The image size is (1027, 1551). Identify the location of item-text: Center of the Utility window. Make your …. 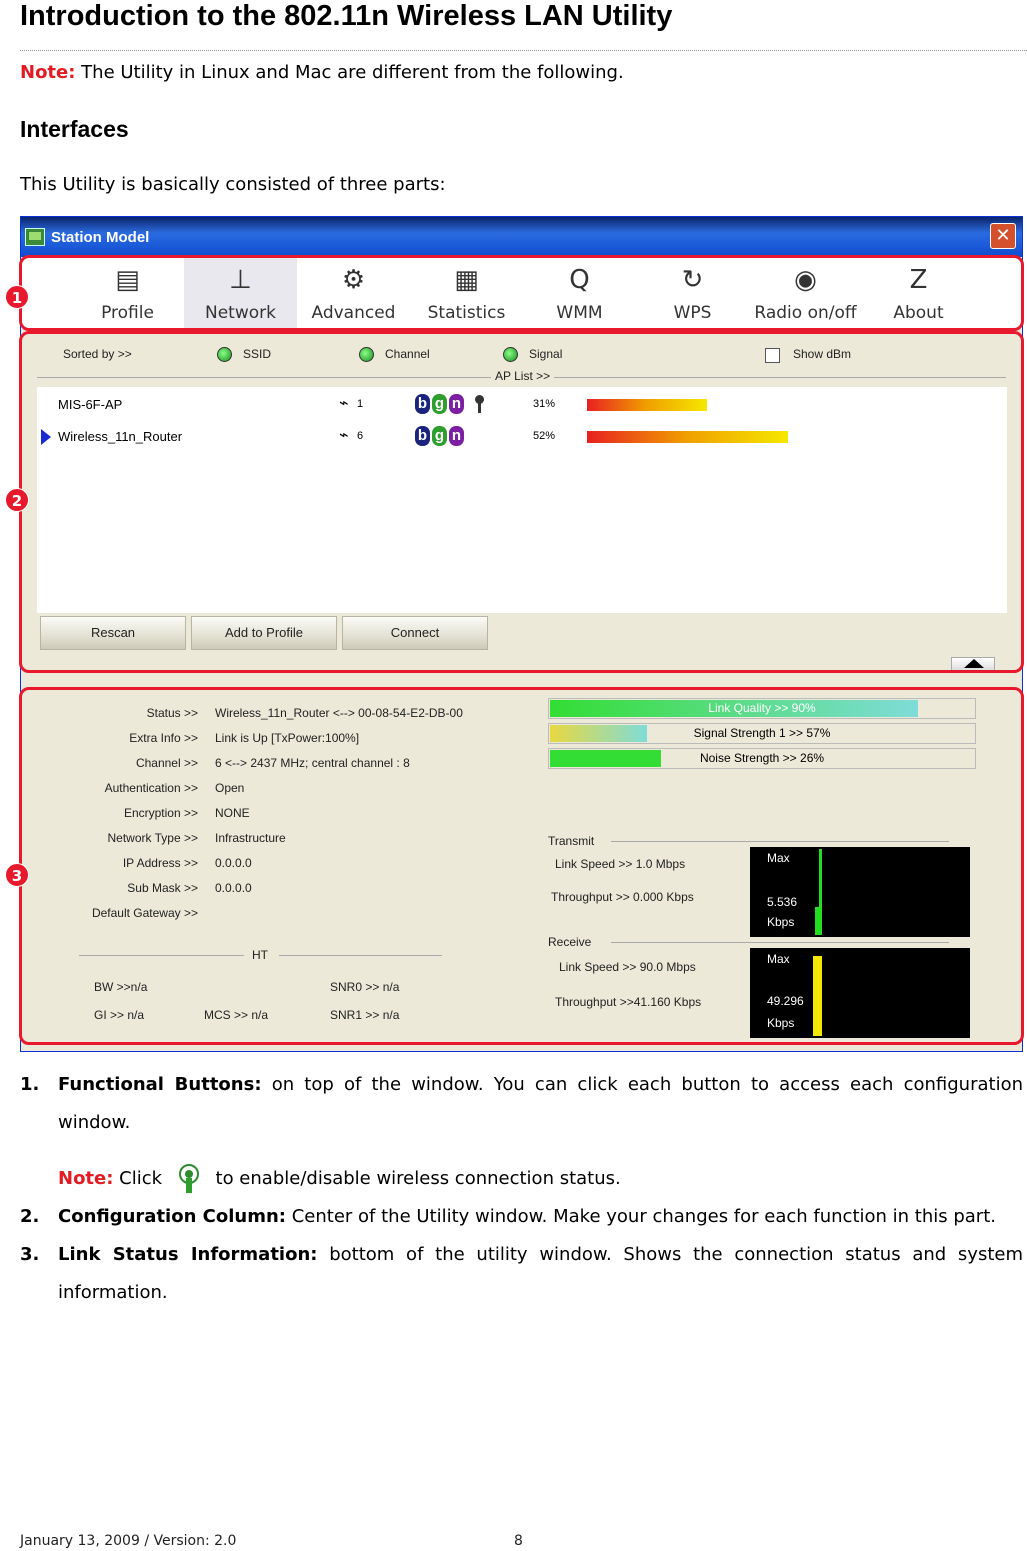
(641, 1216).